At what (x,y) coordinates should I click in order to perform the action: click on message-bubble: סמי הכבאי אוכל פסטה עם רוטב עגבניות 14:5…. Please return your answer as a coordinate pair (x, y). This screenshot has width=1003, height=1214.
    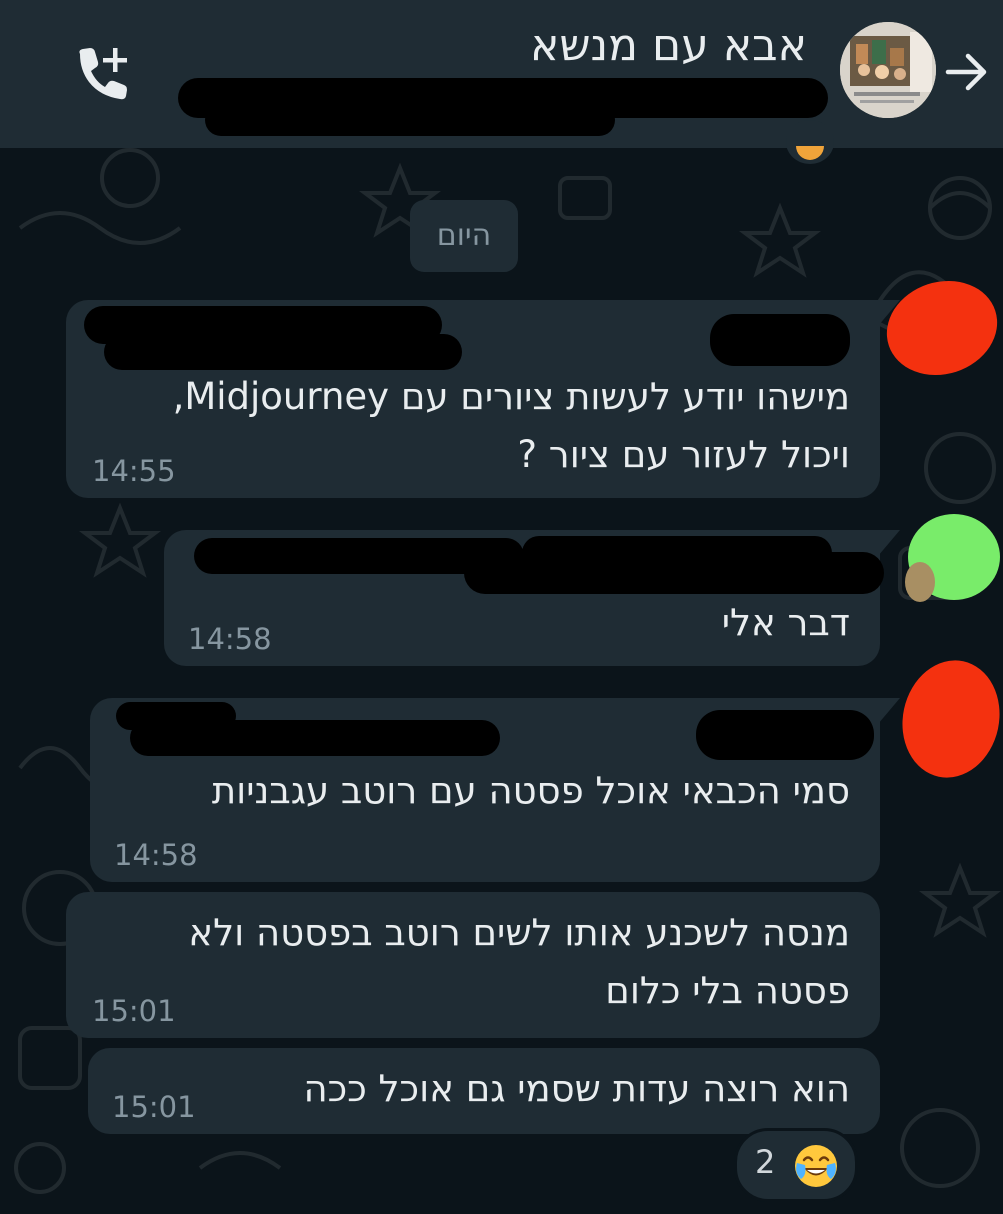
    Looking at the image, I should click on (485, 790).